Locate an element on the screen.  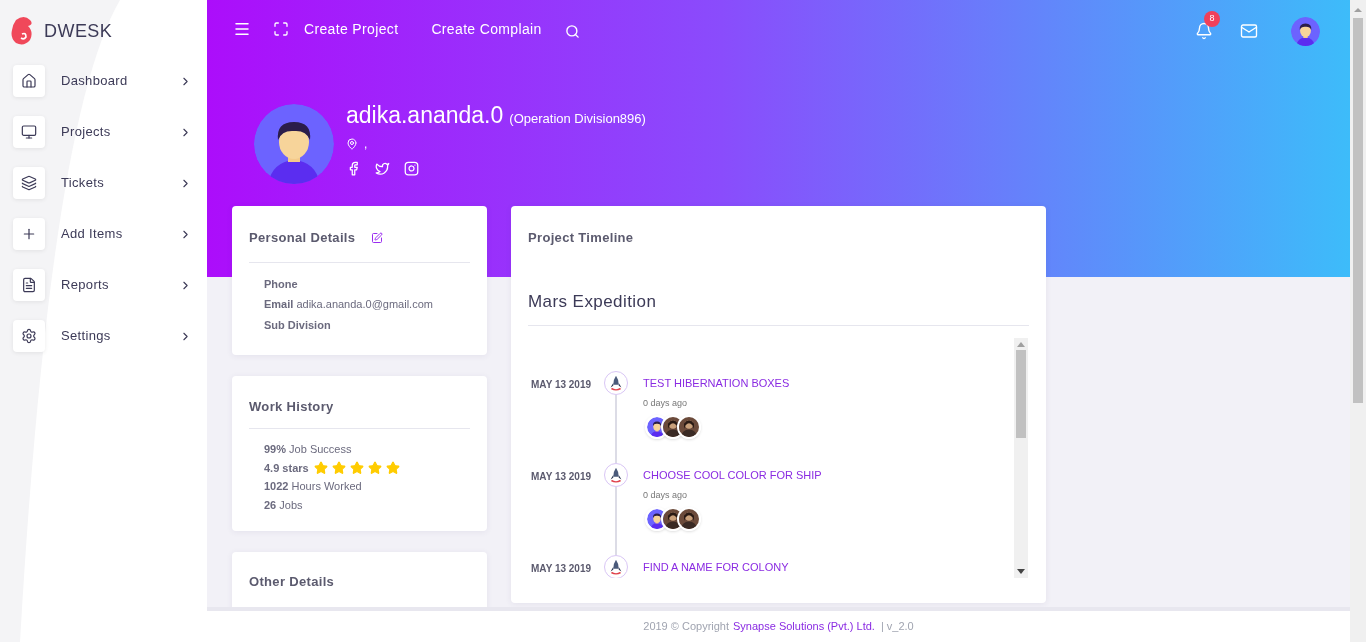
scroll-down-icon is located at coordinates (1021, 571).